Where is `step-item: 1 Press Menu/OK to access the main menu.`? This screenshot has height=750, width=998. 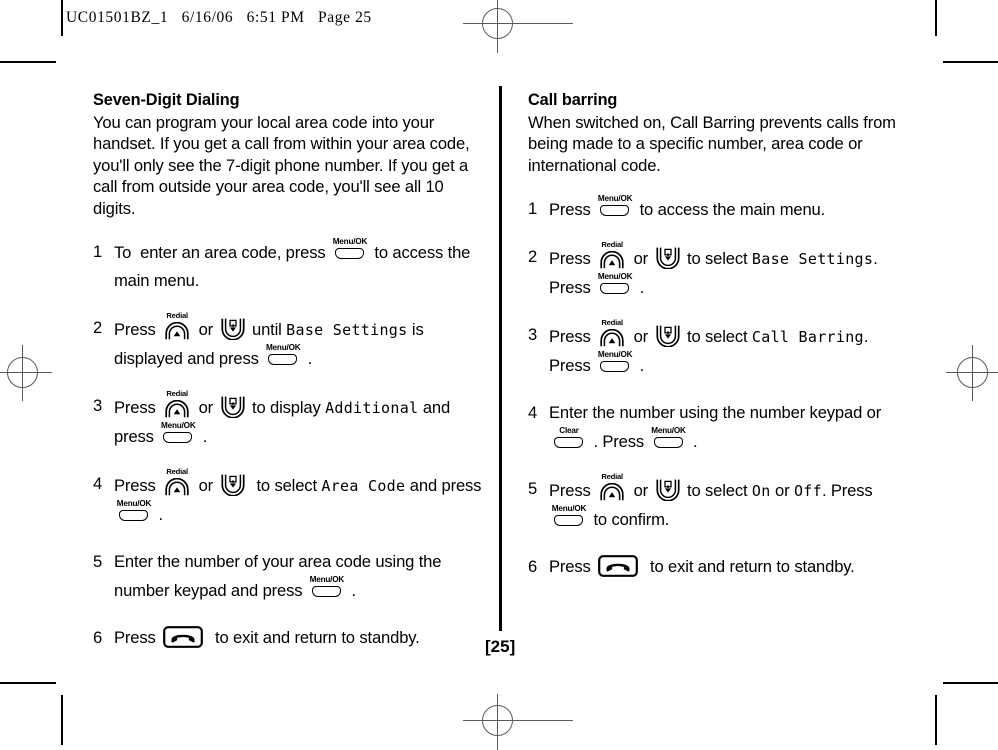
step-item: 1 Press Menu/OK to access the main menu. is located at coordinates (715, 209).